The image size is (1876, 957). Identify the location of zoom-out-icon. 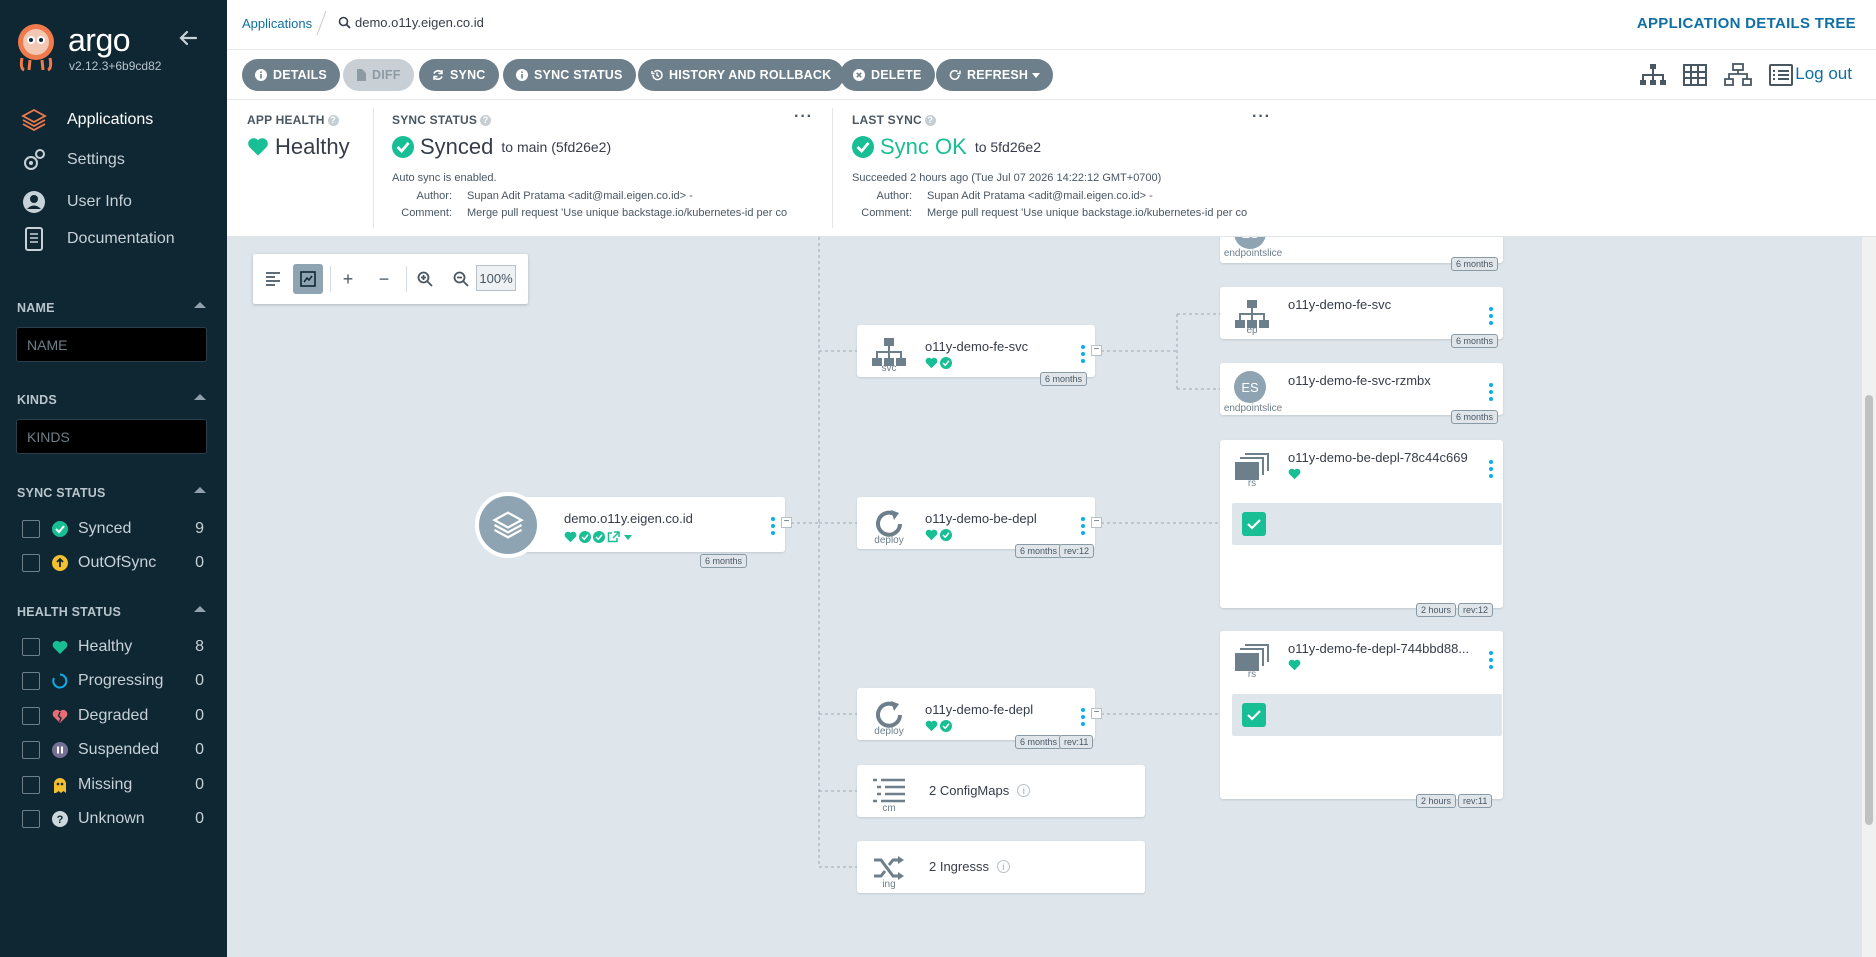
(461, 279).